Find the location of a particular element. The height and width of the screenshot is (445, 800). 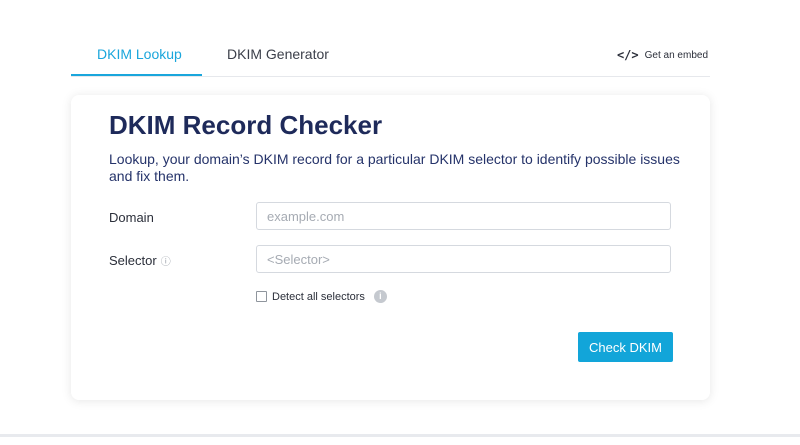

page-title: DKIM Record Checker is located at coordinates (246, 125).